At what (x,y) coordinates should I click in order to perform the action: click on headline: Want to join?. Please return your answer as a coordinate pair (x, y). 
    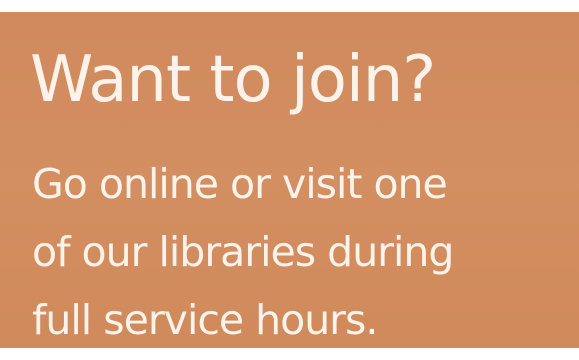
    Looking at the image, I should click on (233, 80).